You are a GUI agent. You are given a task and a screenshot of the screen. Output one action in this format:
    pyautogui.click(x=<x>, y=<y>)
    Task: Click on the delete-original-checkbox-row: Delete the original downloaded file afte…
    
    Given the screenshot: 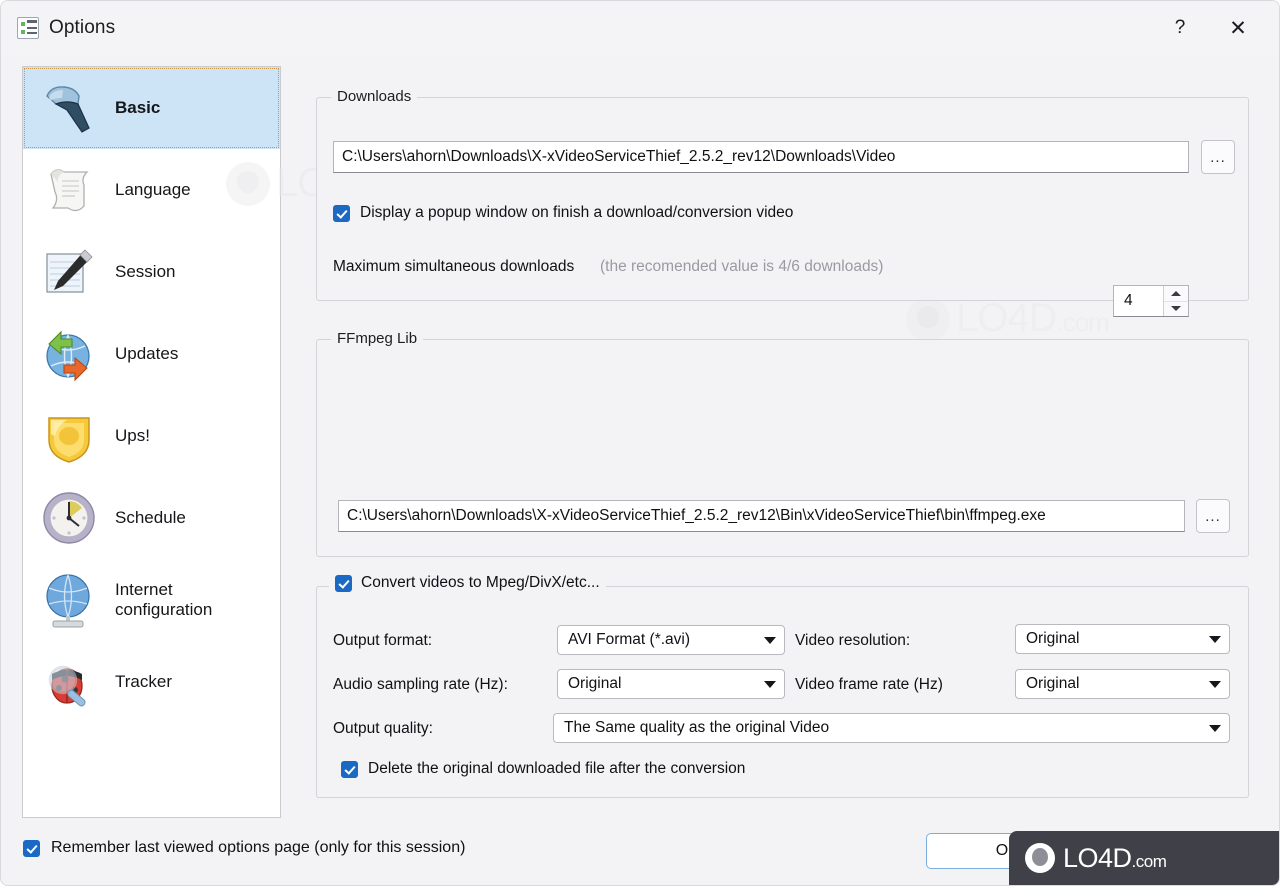 What is the action you would take?
    pyautogui.click(x=543, y=769)
    